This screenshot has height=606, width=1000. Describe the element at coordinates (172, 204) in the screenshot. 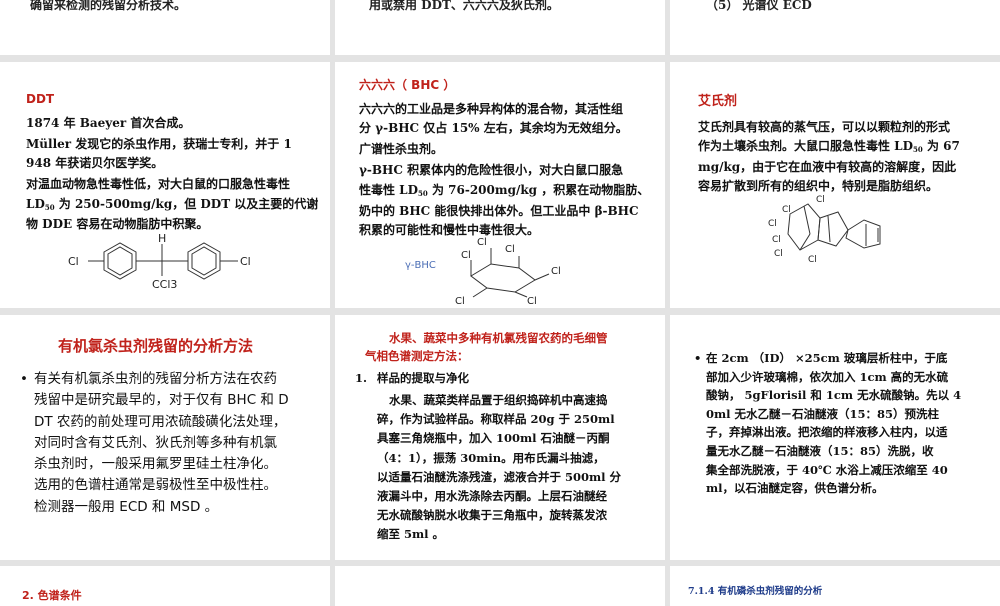

I see `text-line: LD50 为 250-500mg/kg，但 DDT 以及主要的代谢` at that location.